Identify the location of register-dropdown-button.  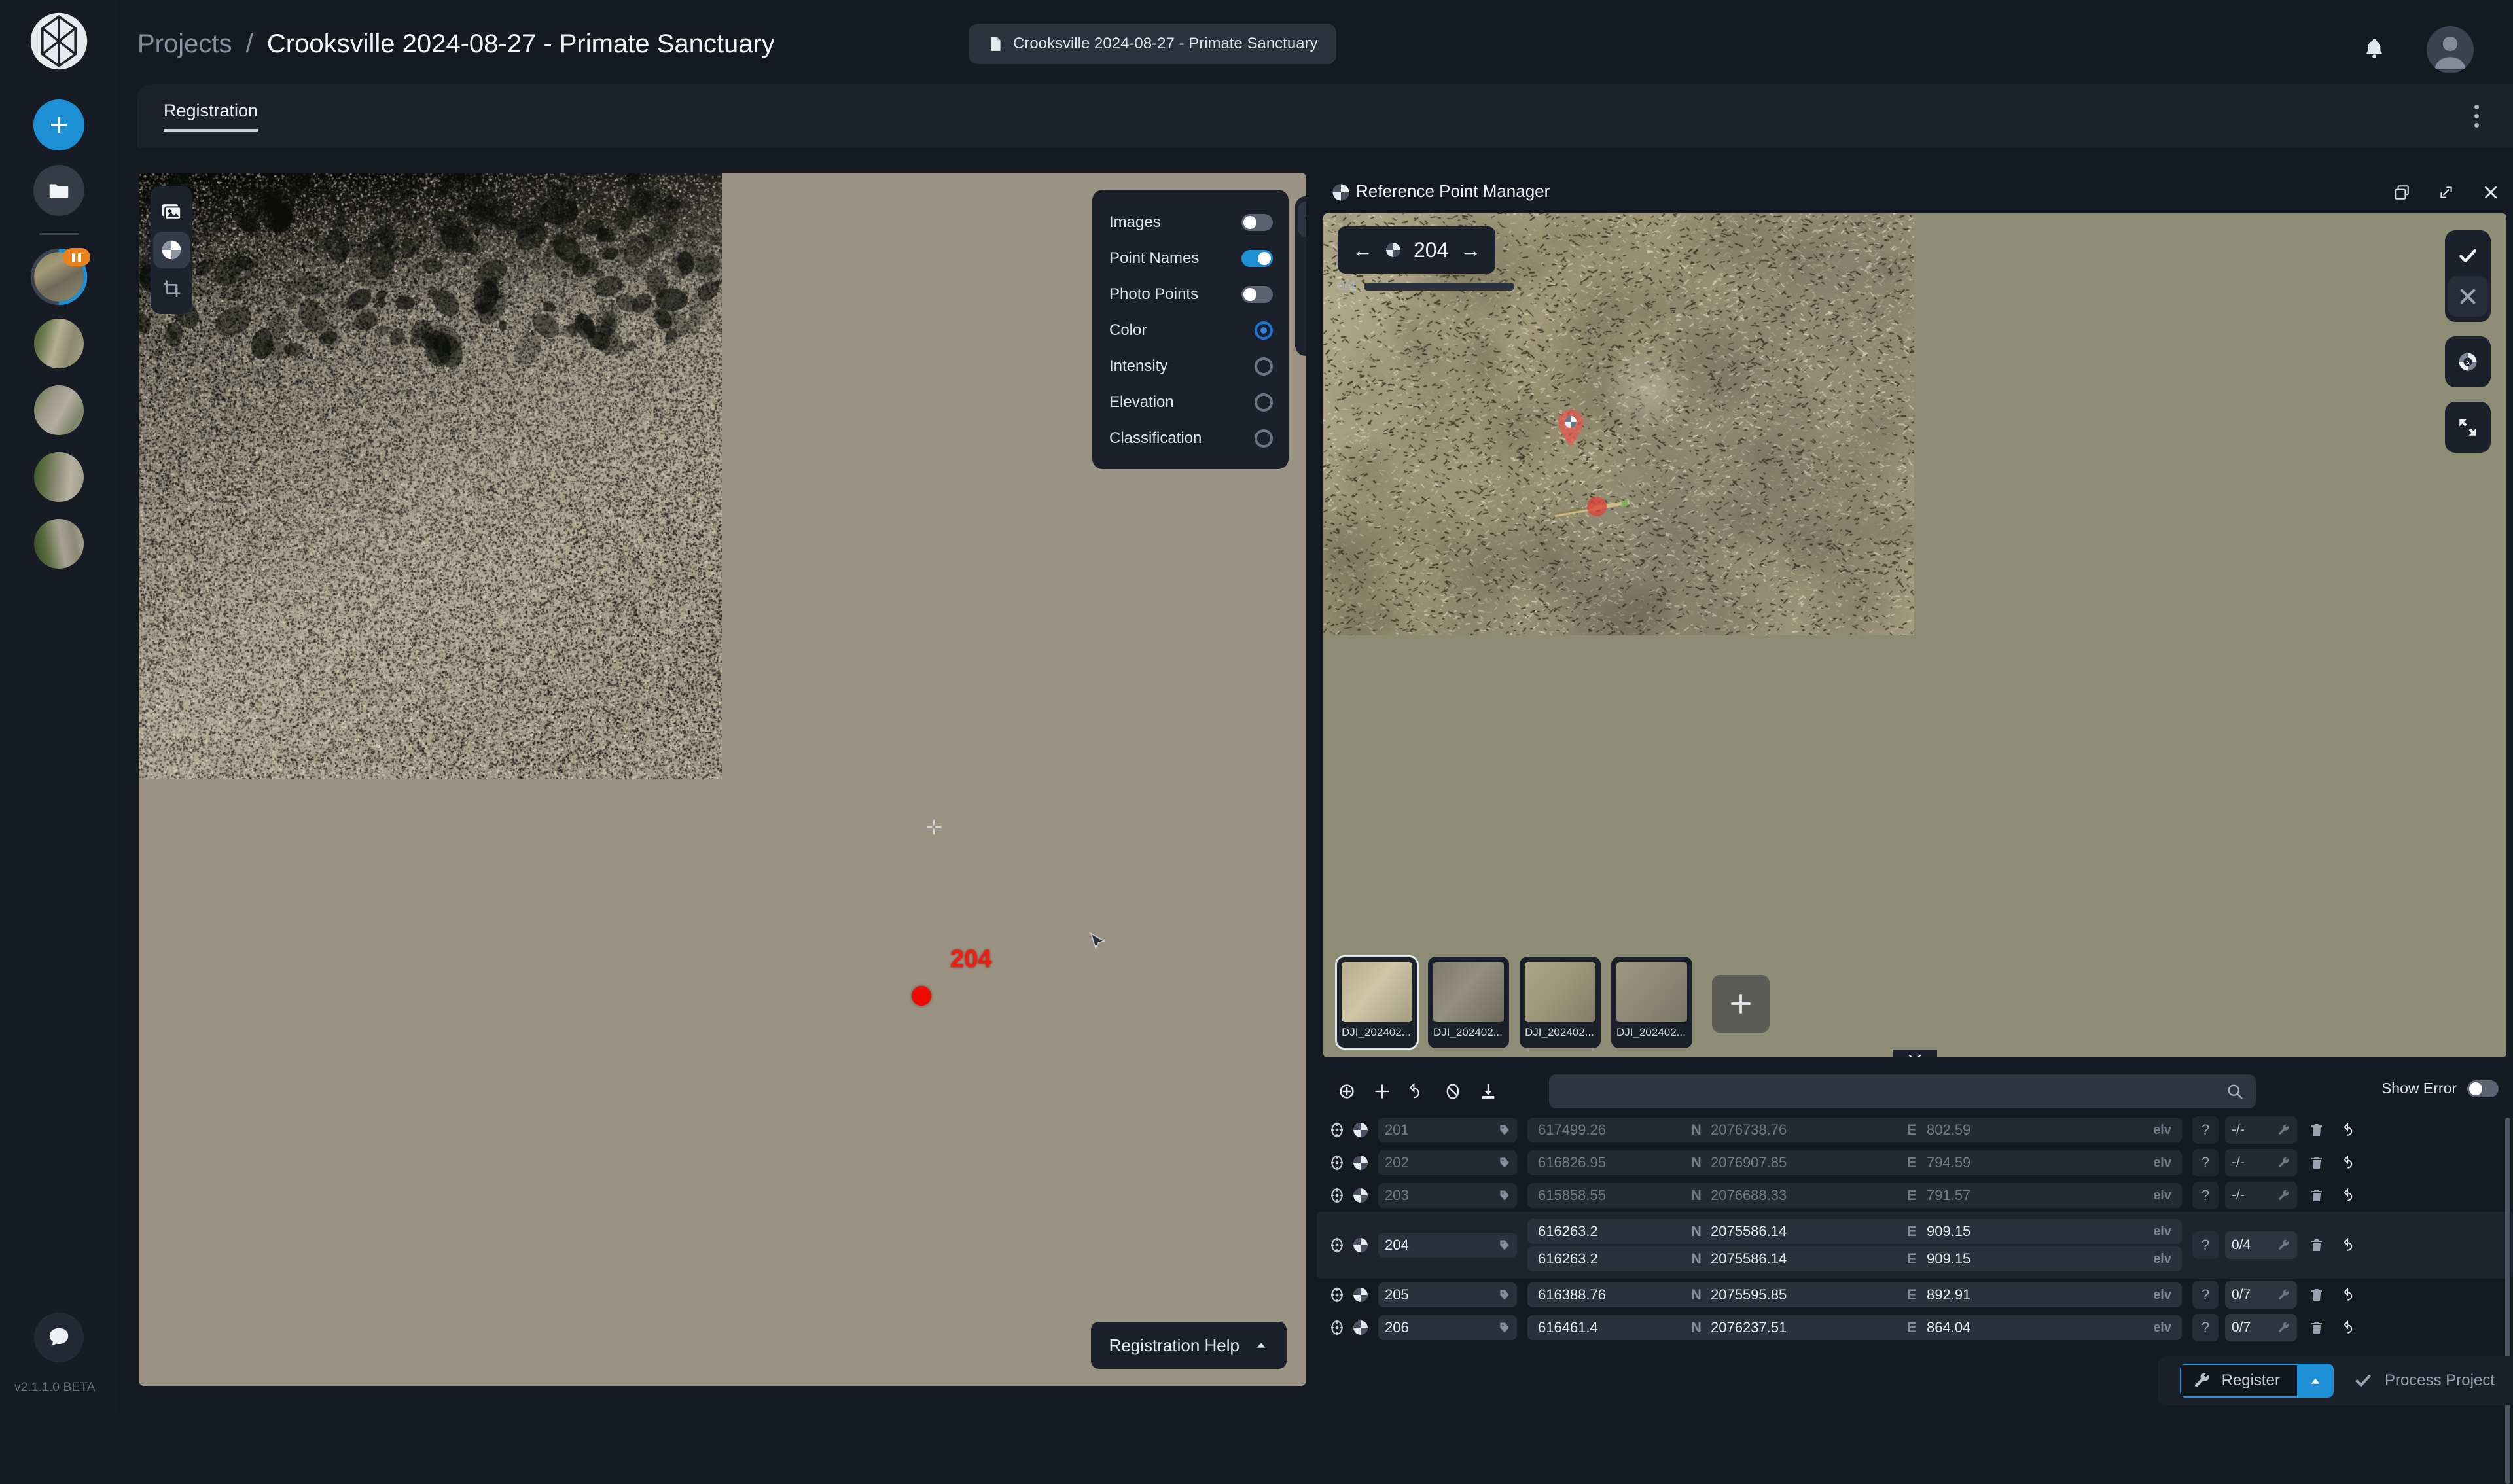
(2315, 1381).